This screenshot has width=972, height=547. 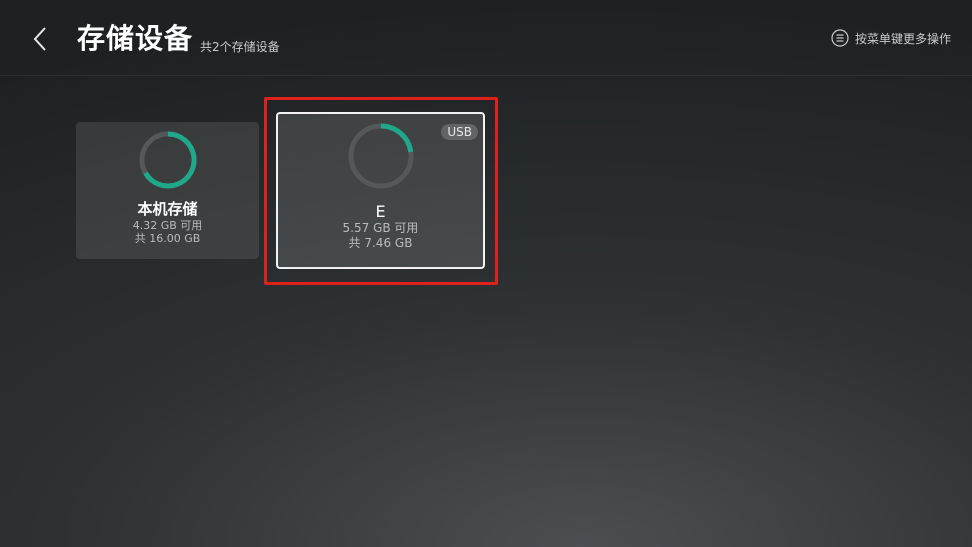 I want to click on device-total: 共 7.46 GB, so click(x=380, y=243).